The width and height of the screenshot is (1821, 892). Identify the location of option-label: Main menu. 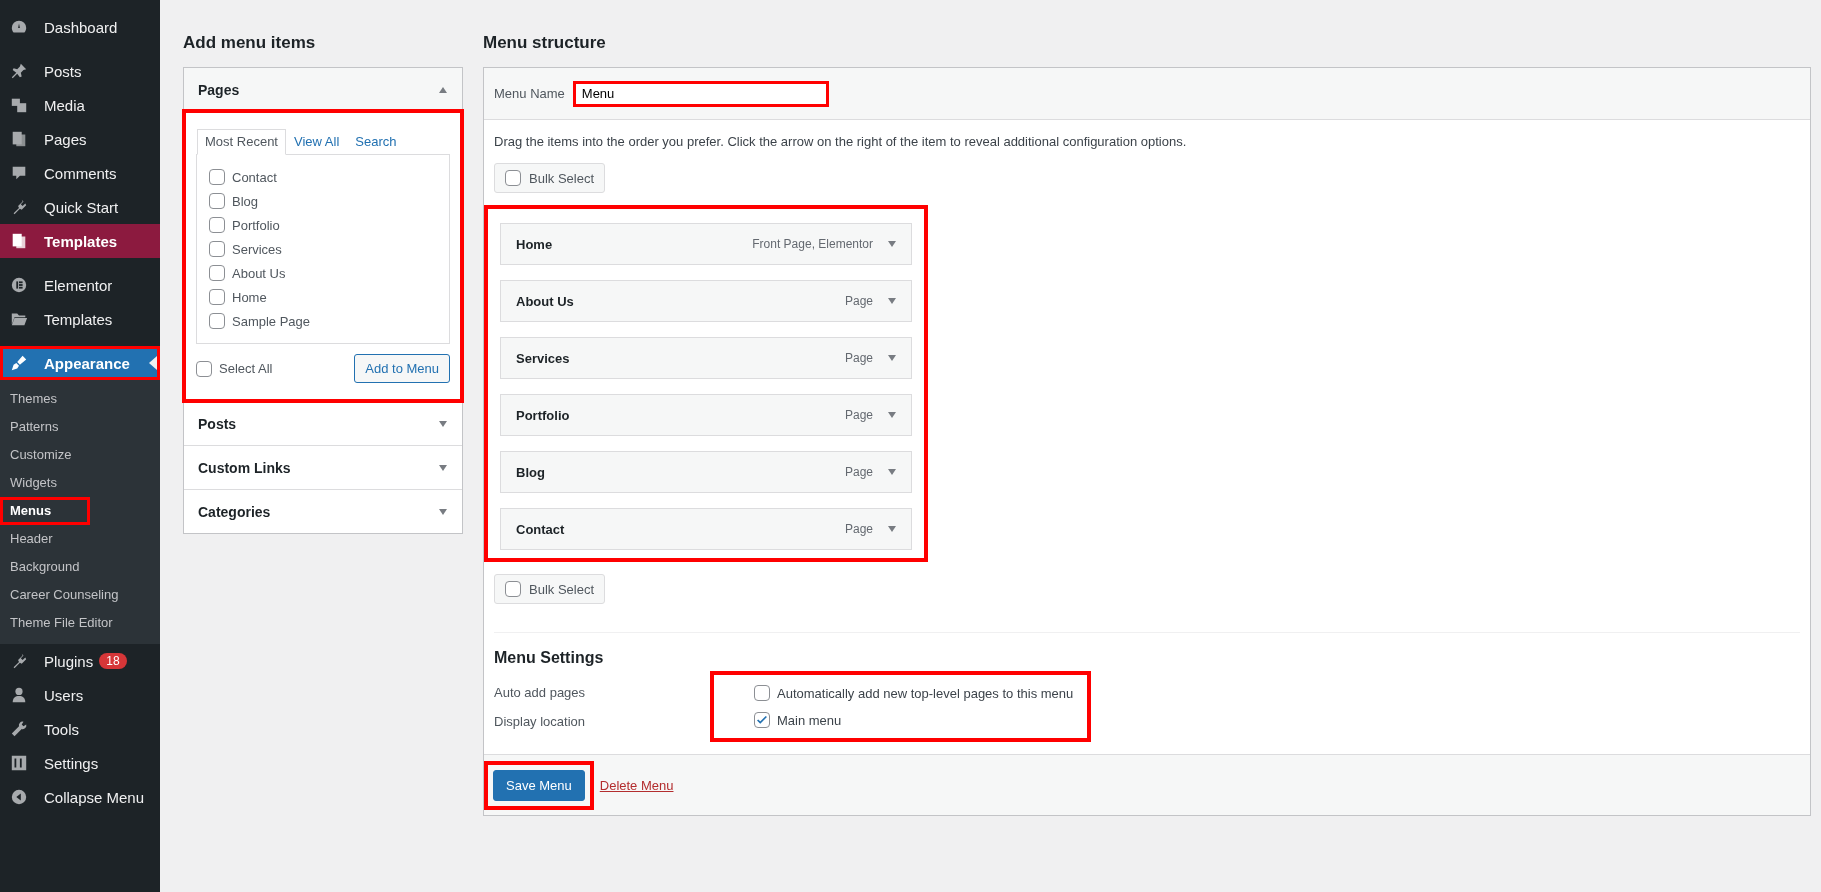
(809, 720).